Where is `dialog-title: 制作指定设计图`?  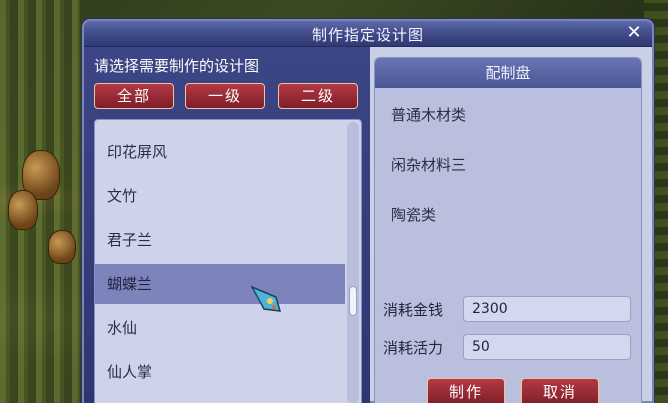
dialog-title: 制作指定设计图 is located at coordinates (367, 35).